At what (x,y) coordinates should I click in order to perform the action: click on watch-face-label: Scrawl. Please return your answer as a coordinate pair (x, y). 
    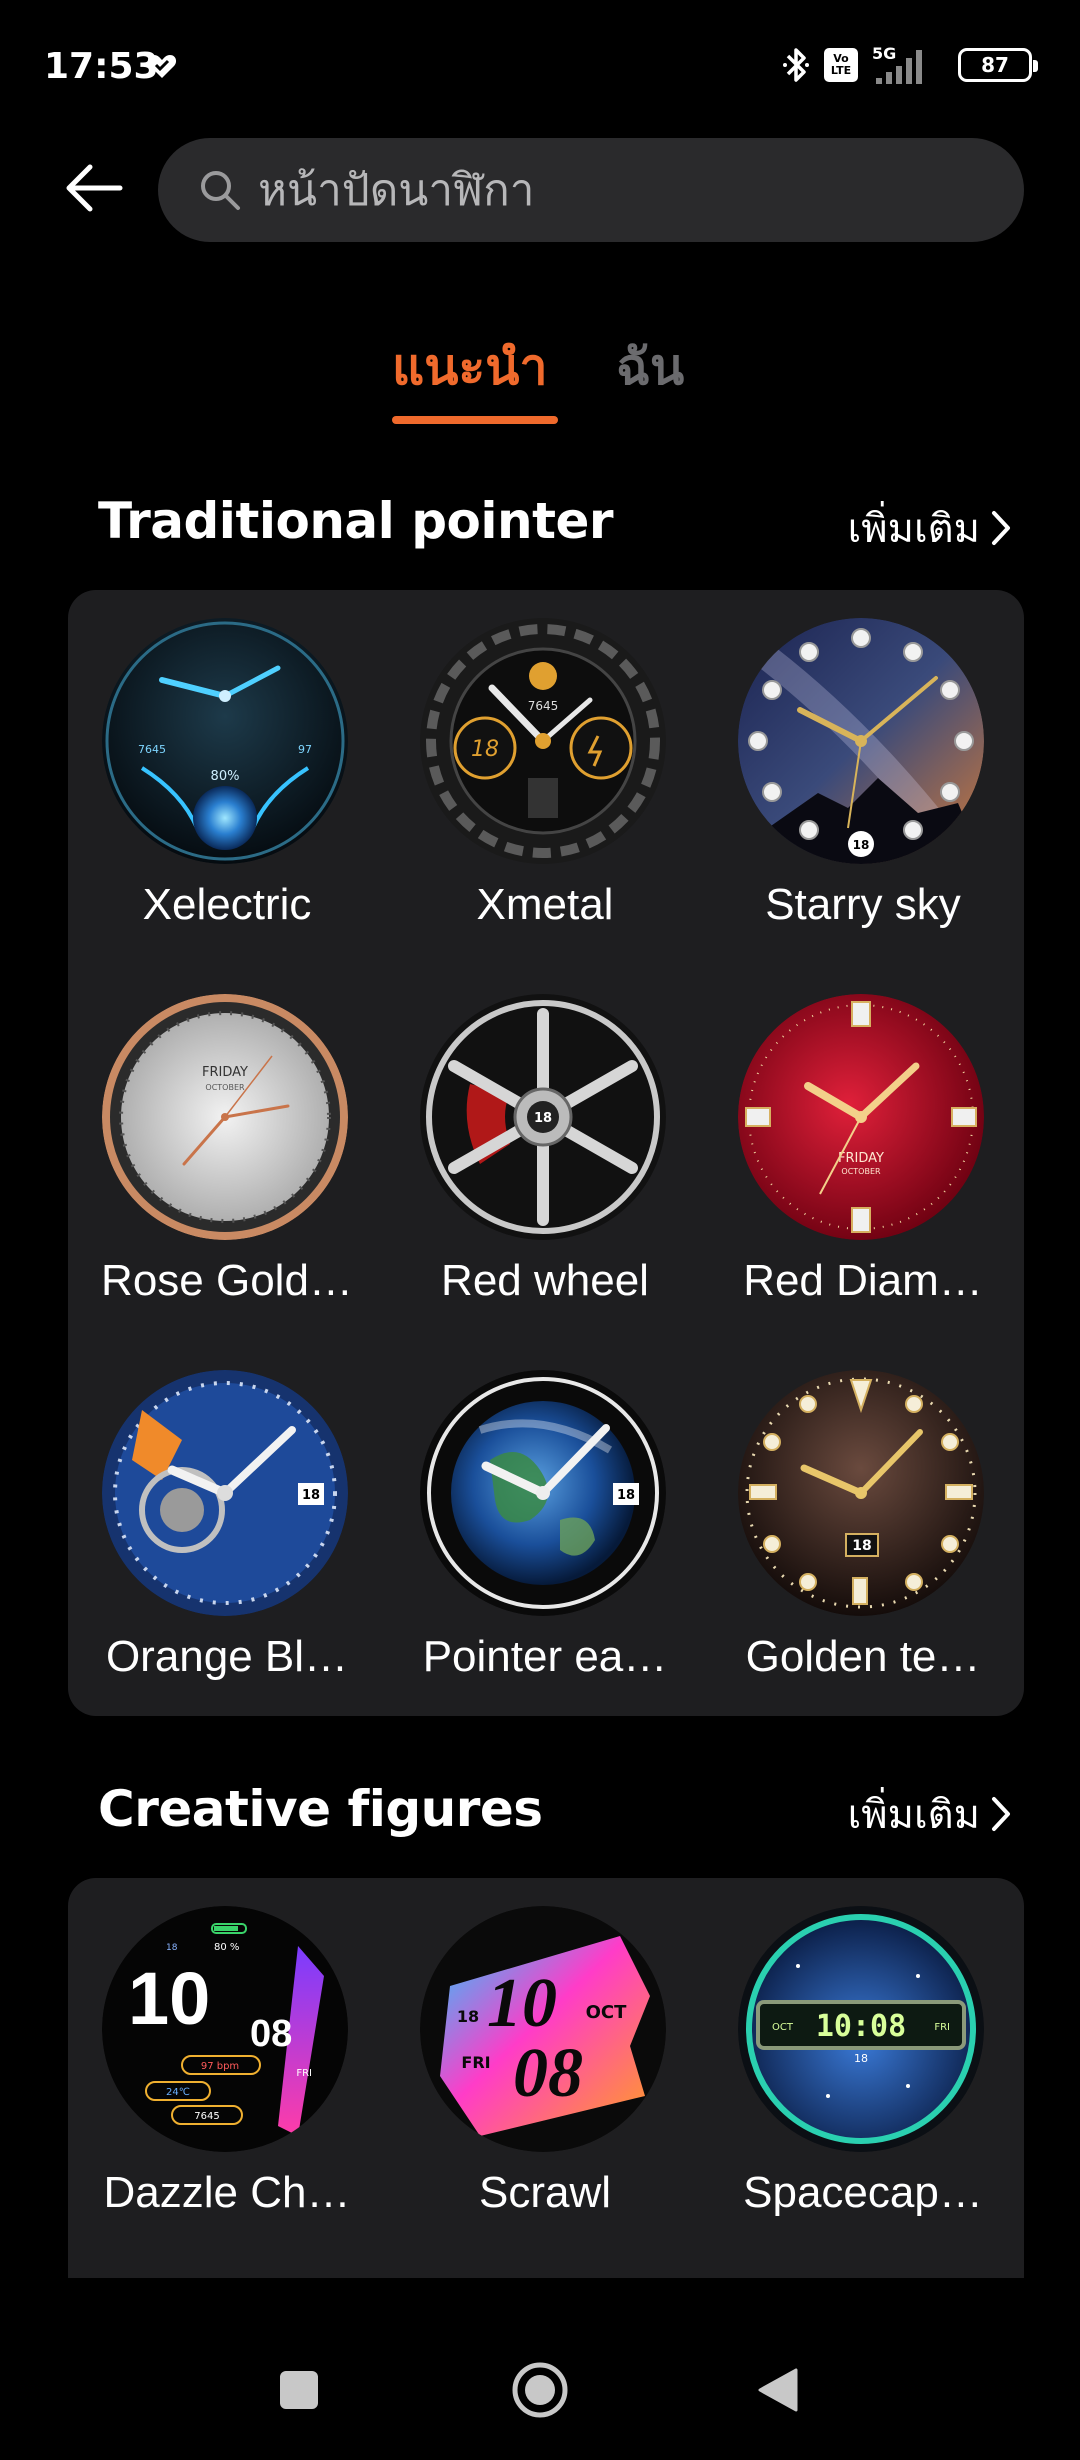
    Looking at the image, I should click on (545, 2192).